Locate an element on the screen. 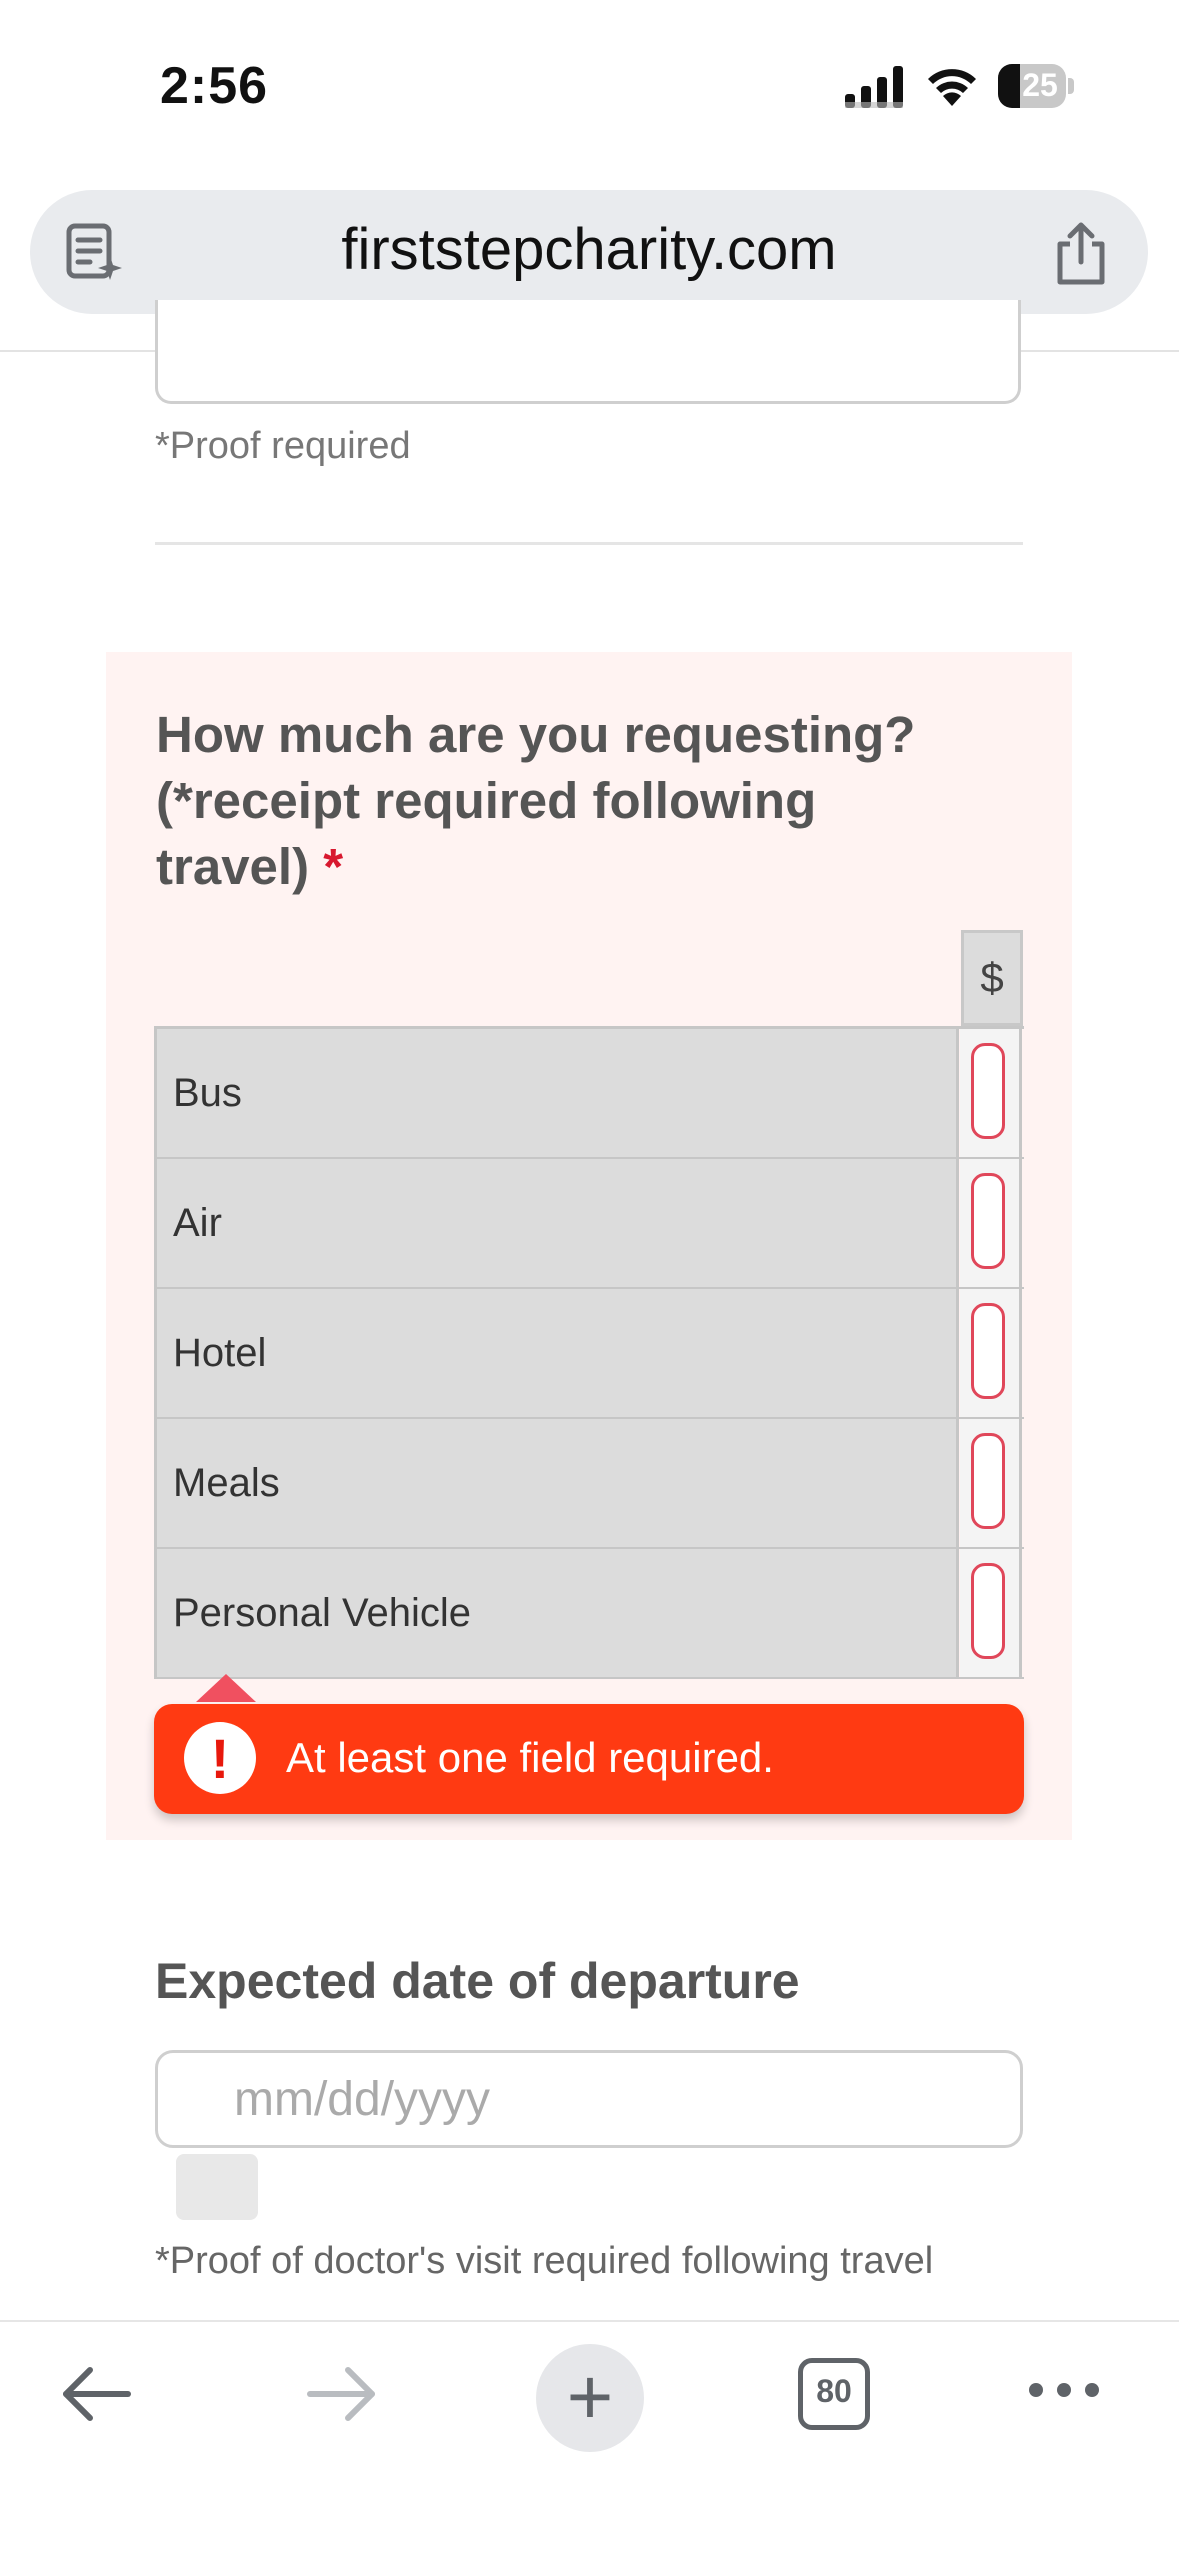 The image size is (1179, 2558). tab-switcher-button: 80 is located at coordinates (834, 2394).